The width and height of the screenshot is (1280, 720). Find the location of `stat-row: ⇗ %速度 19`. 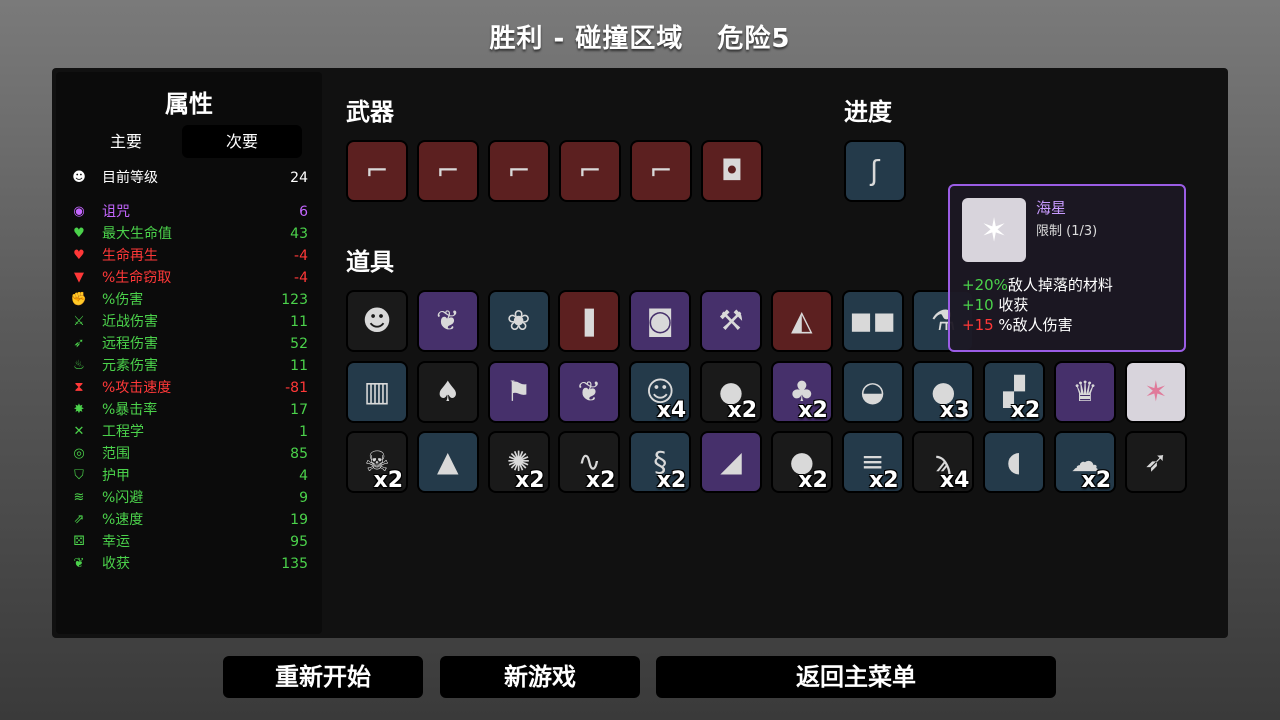

stat-row: ⇗ %速度 19 is located at coordinates (190, 520).